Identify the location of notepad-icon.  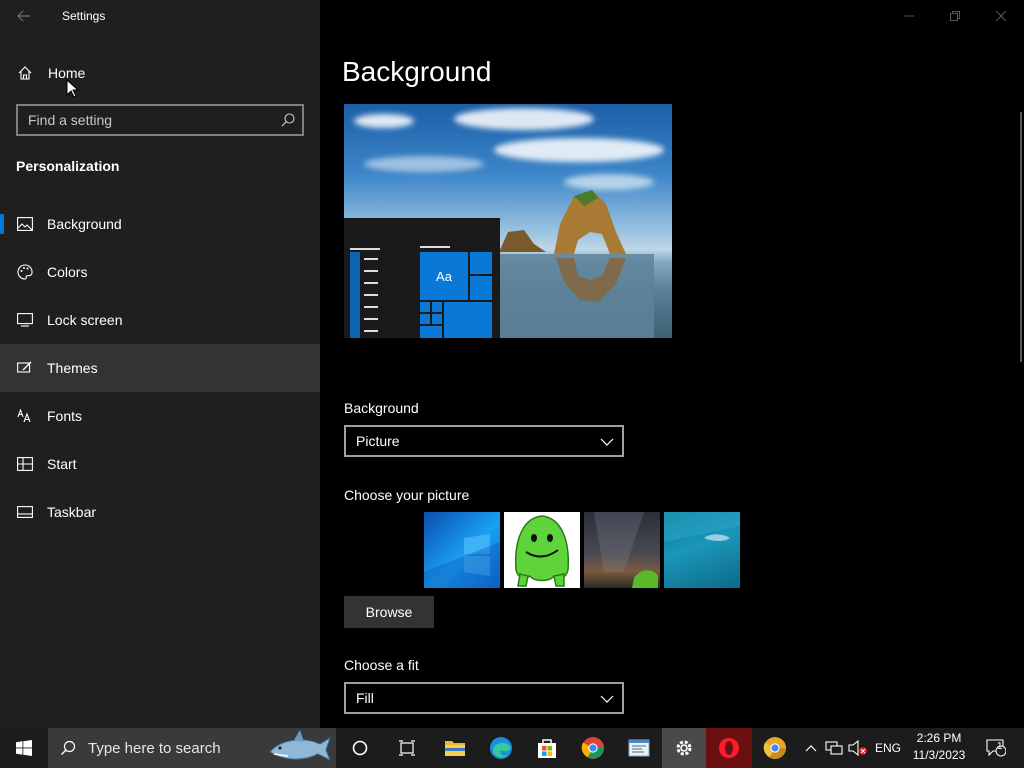
(639, 748).